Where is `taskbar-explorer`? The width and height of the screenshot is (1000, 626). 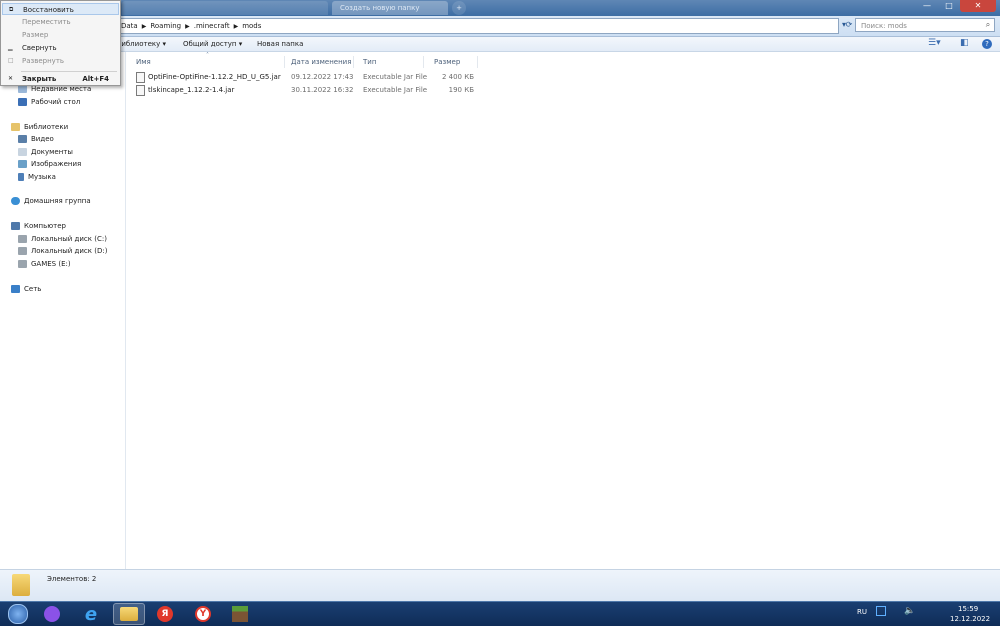
taskbar-explorer is located at coordinates (129, 614).